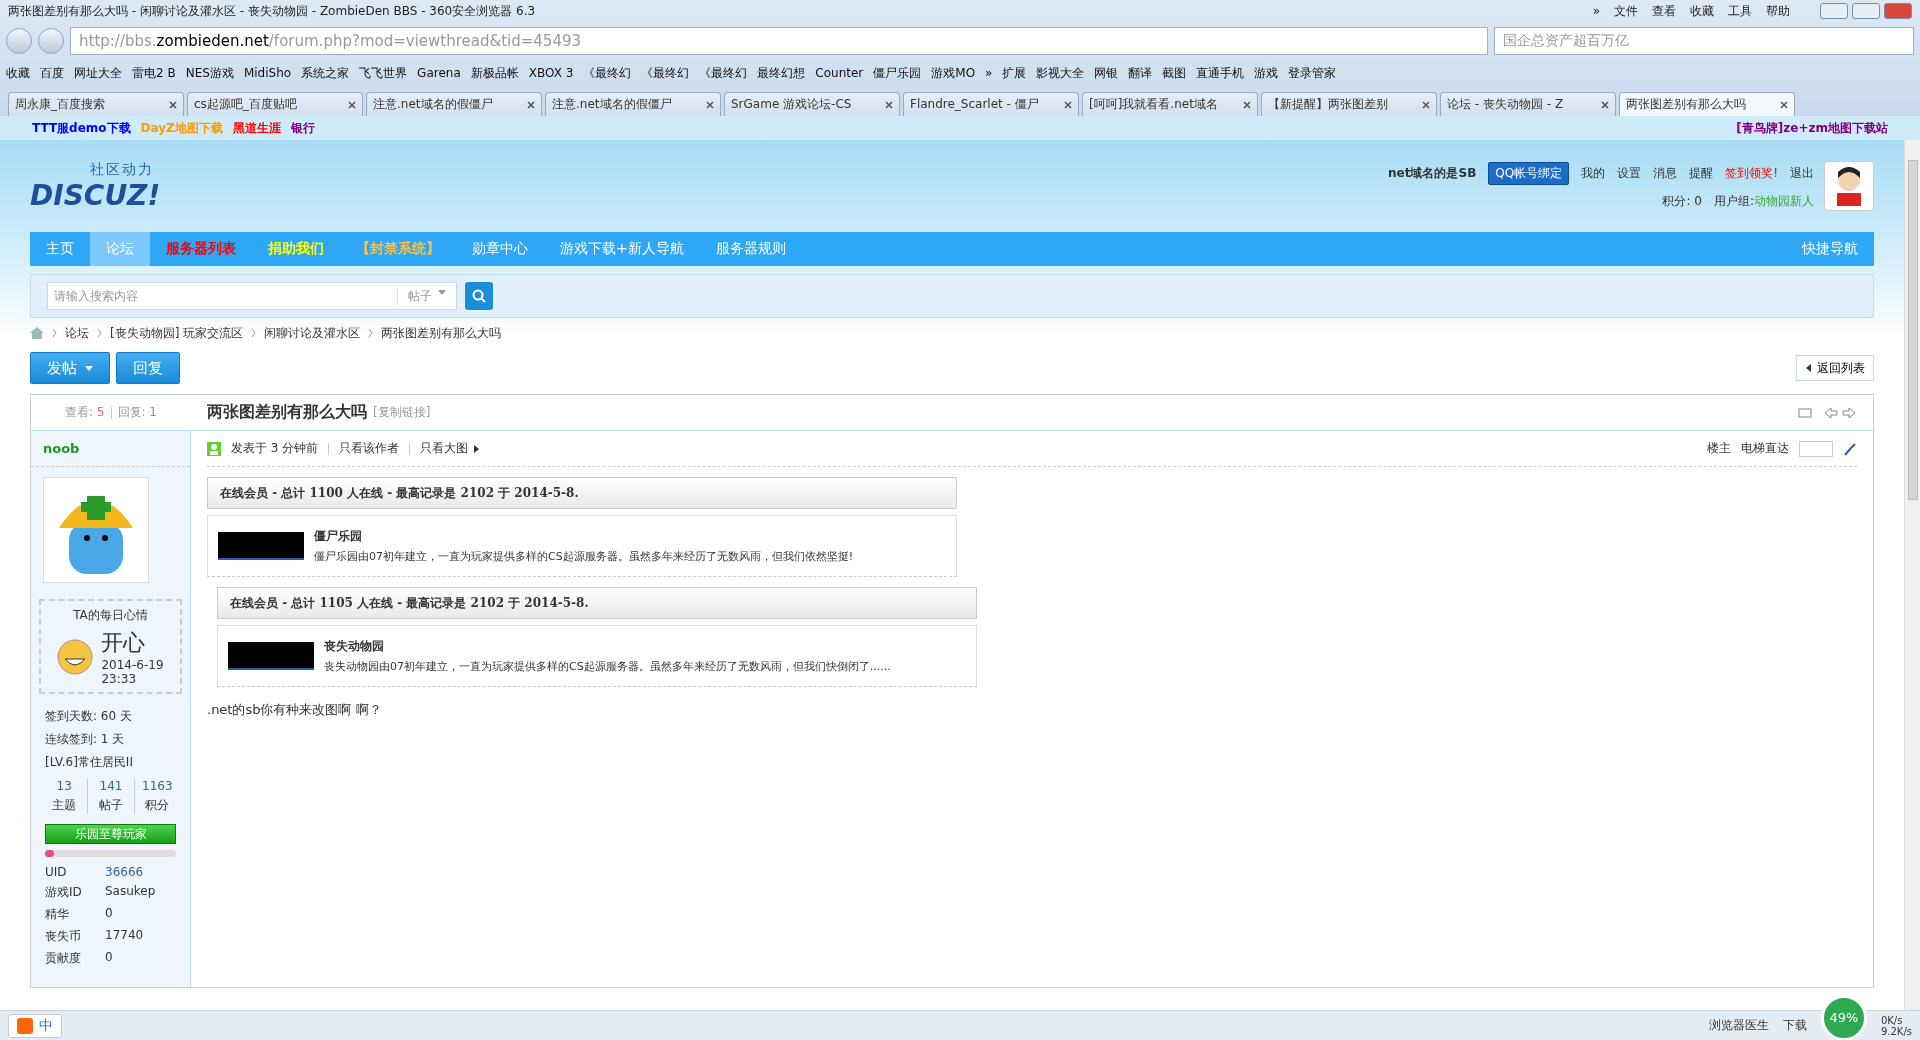  I want to click on user-link: 设置, so click(1629, 173).